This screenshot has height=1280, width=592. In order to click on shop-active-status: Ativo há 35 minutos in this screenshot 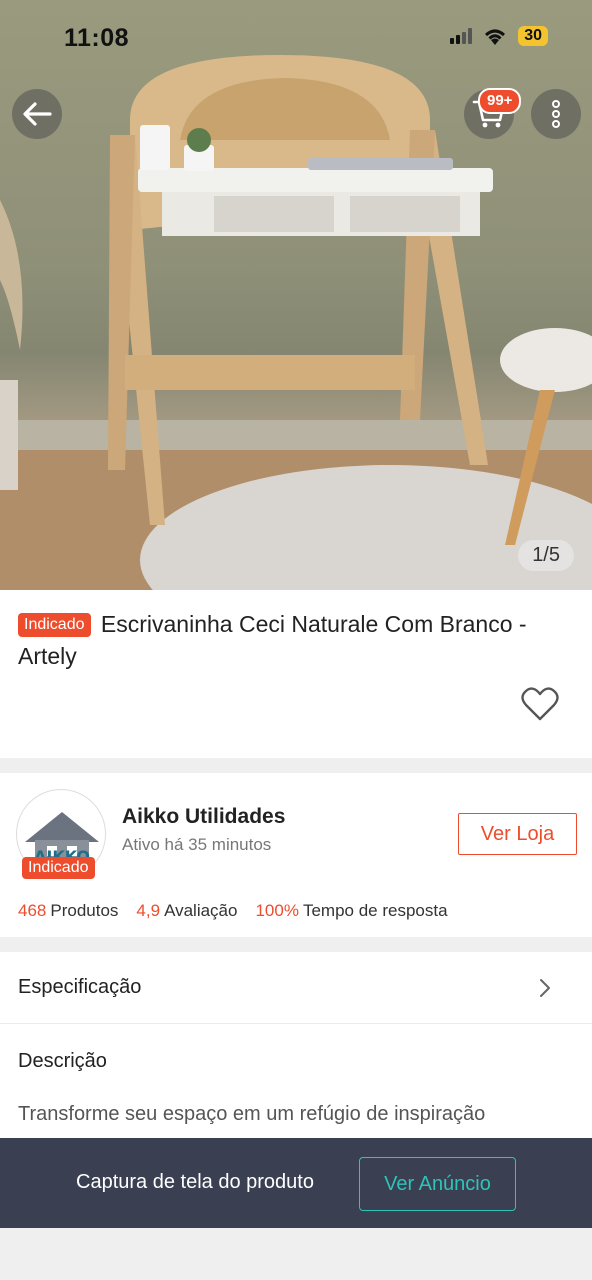, I will do `click(197, 844)`.